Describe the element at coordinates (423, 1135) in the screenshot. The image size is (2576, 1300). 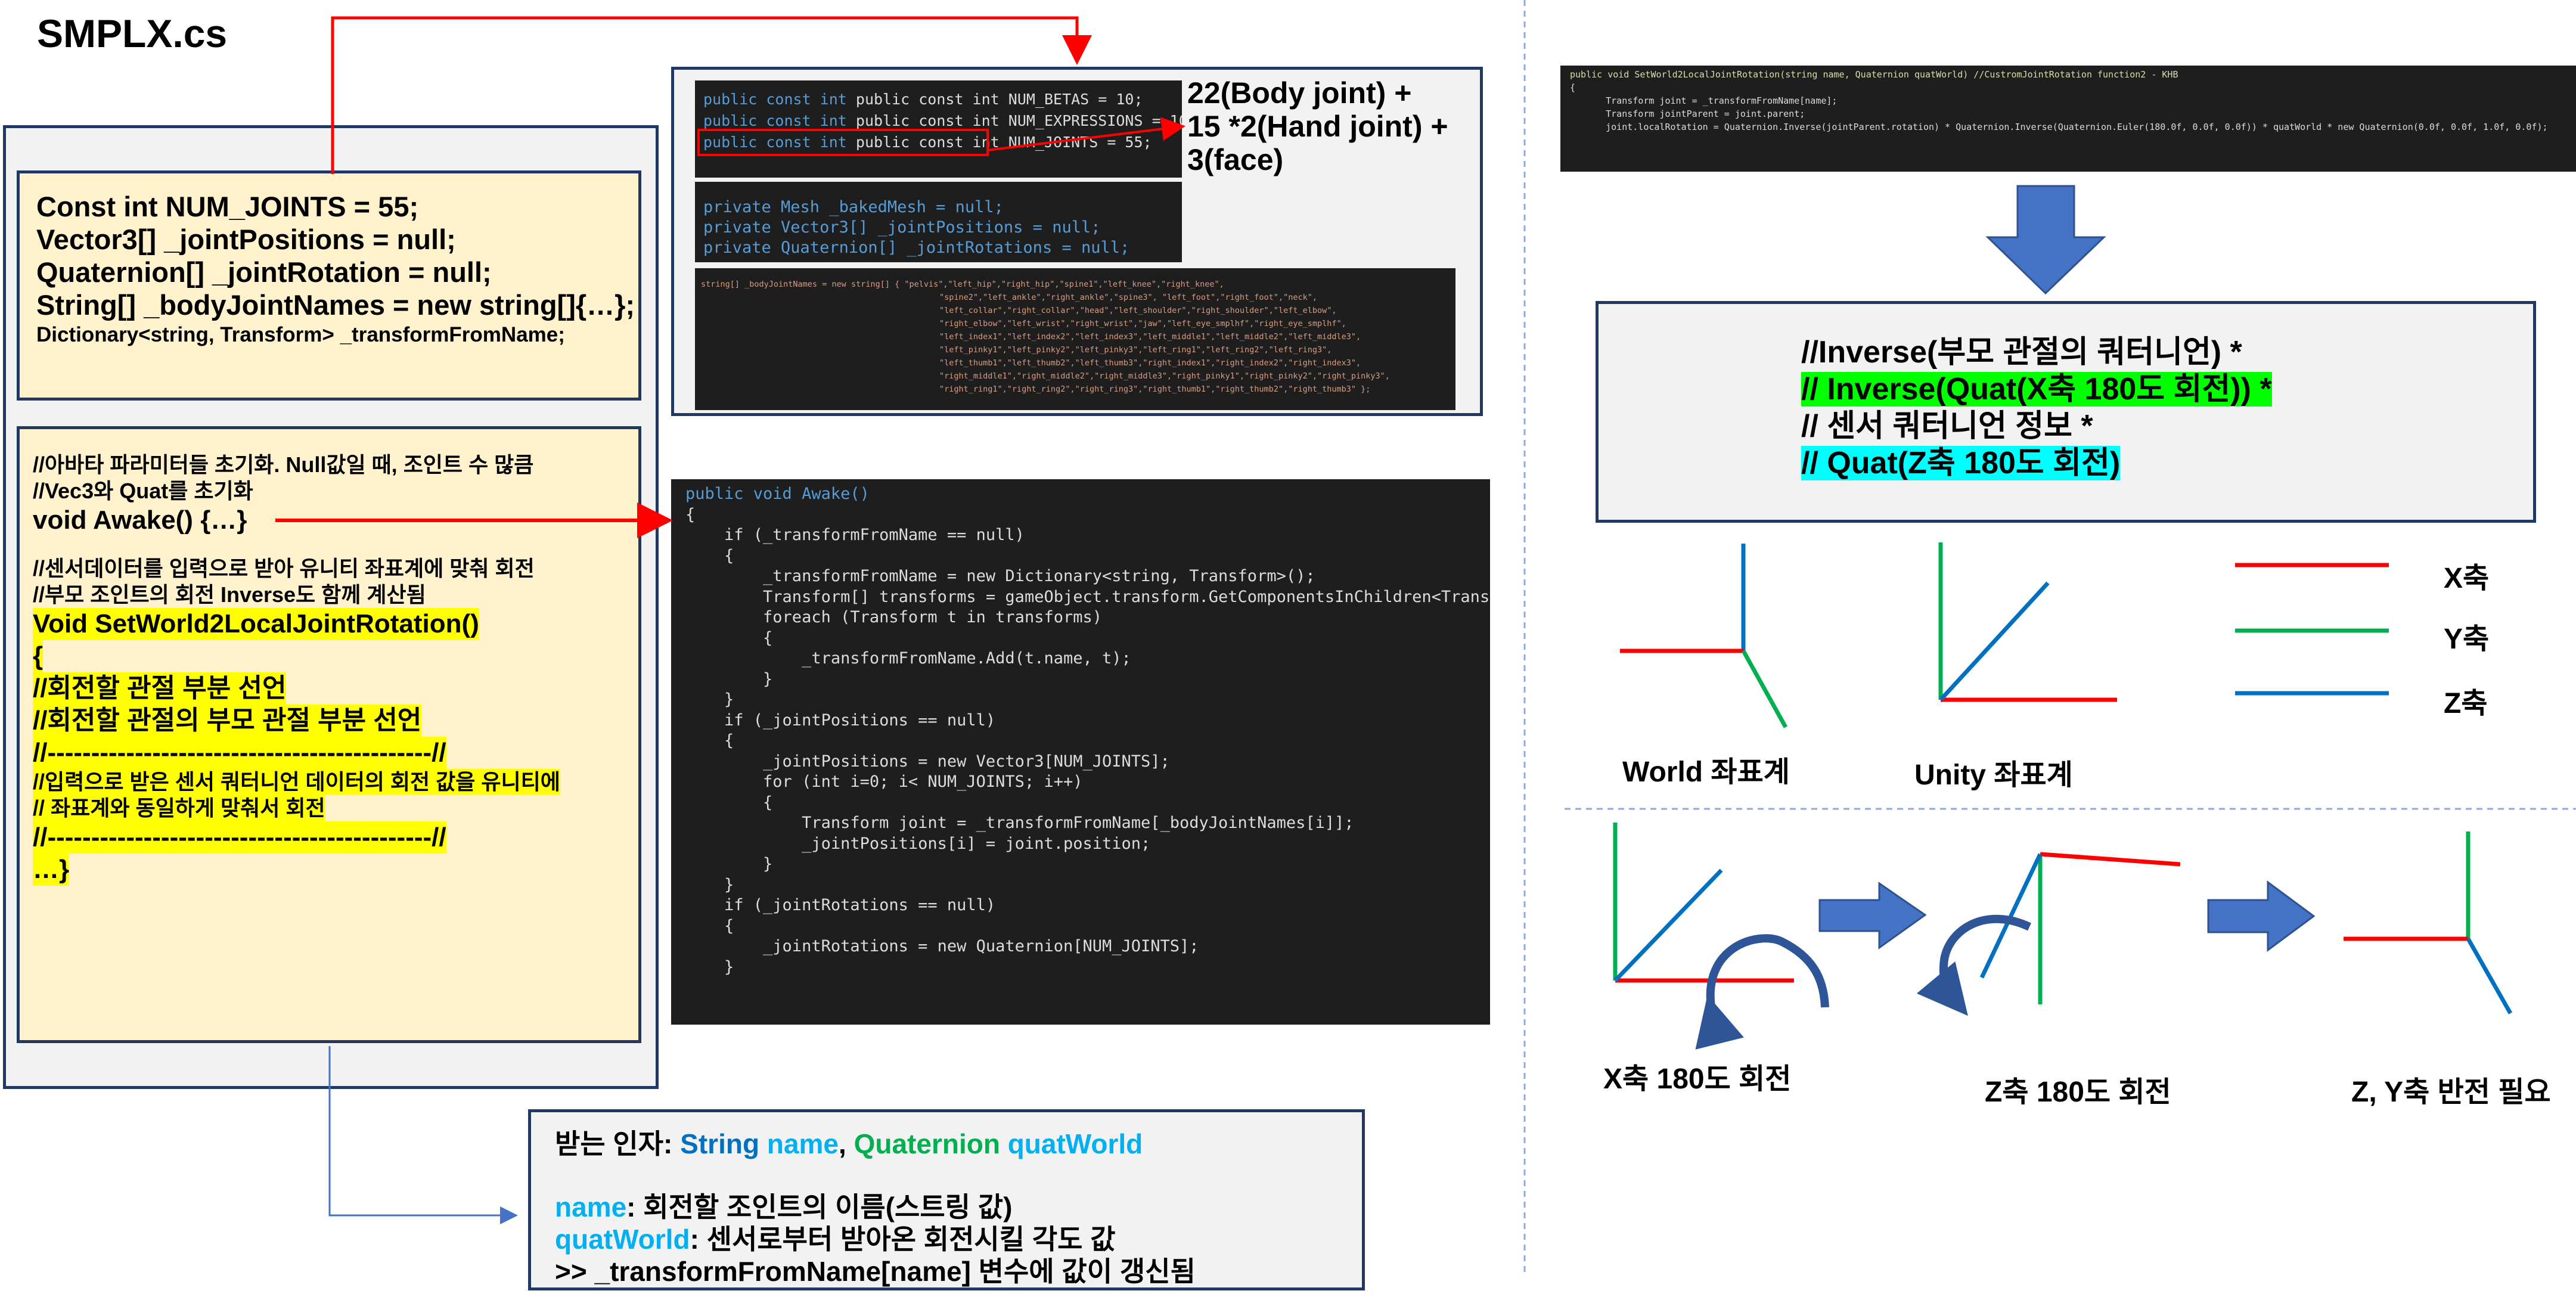
I see `methods-to-args-connector` at that location.